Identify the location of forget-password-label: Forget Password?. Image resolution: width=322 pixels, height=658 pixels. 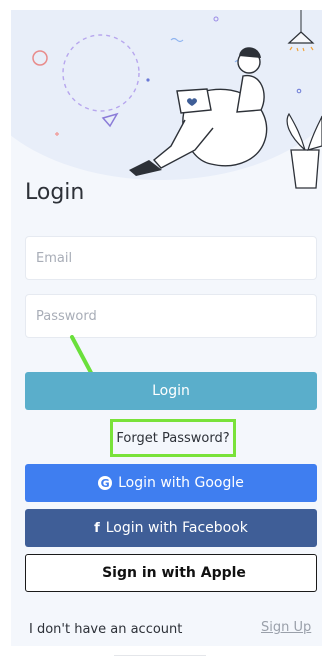
(173, 438).